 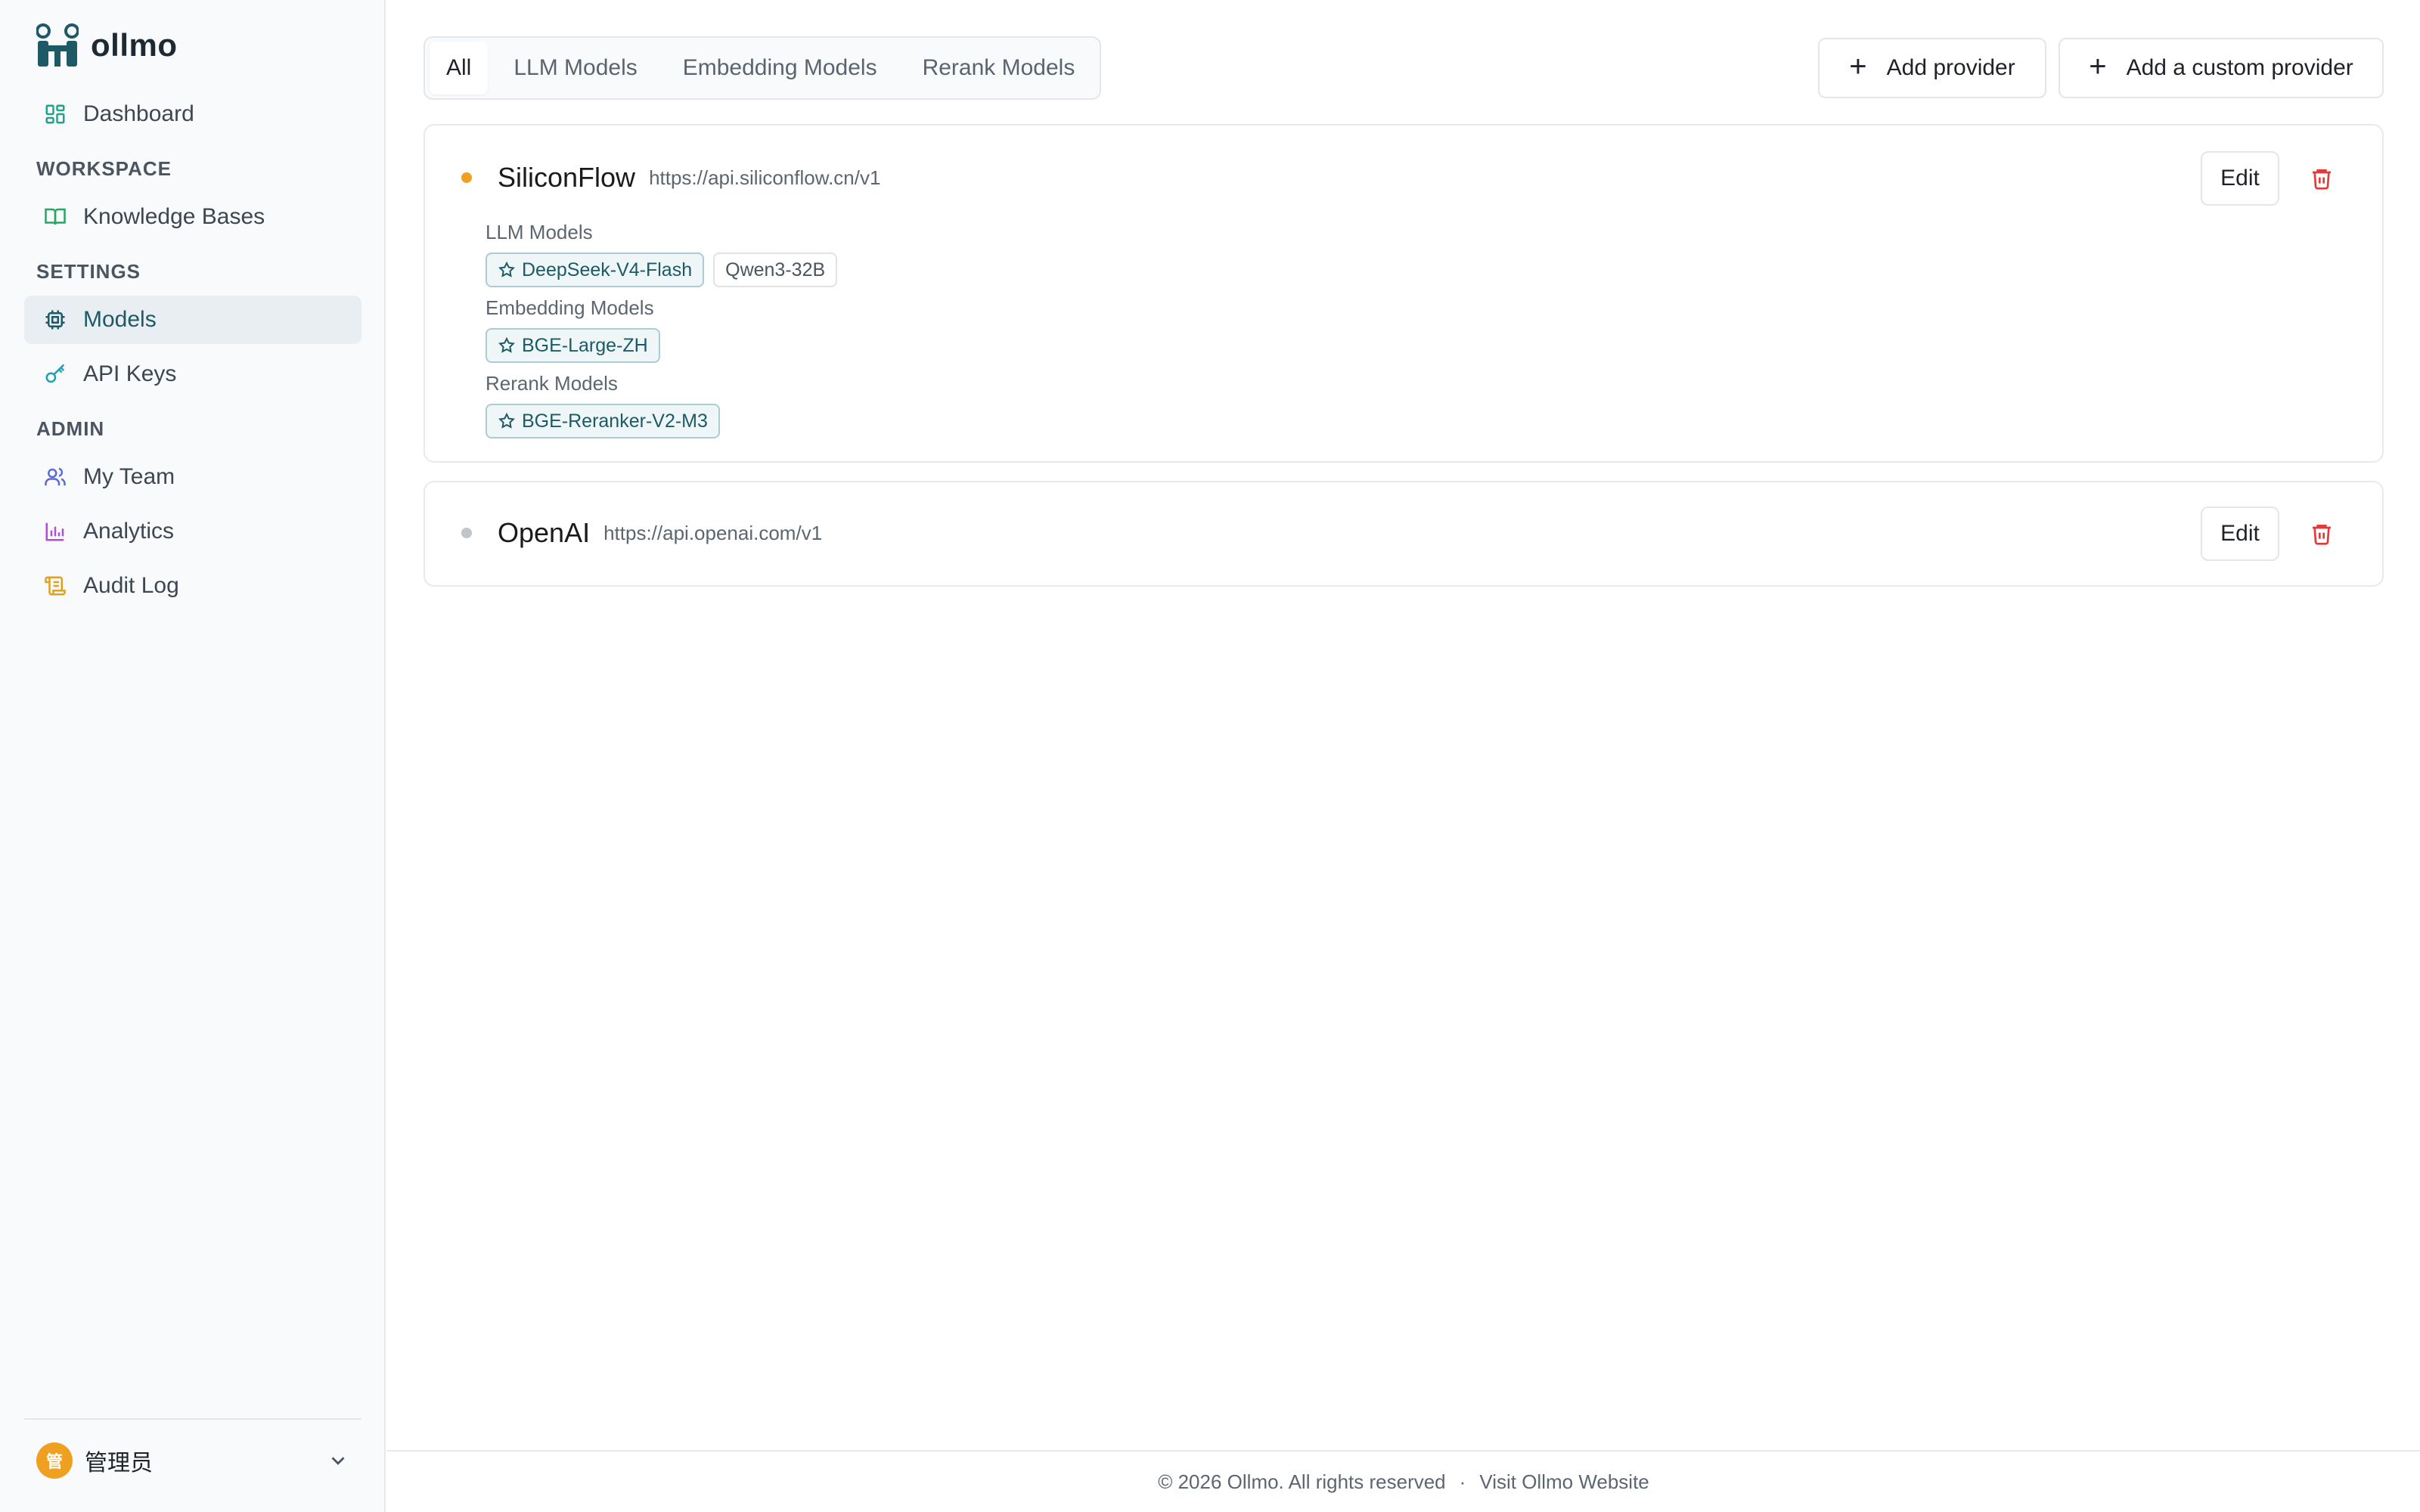 What do you see at coordinates (55, 586) in the screenshot?
I see `scroll-icon` at bounding box center [55, 586].